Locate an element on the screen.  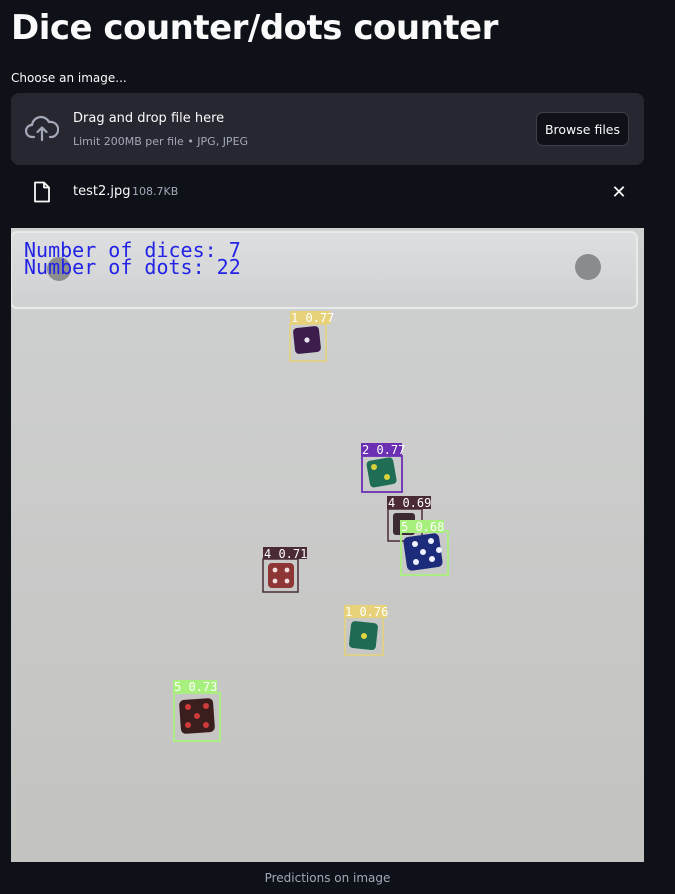
detection-label: 2 0.77 is located at coordinates (383, 450).